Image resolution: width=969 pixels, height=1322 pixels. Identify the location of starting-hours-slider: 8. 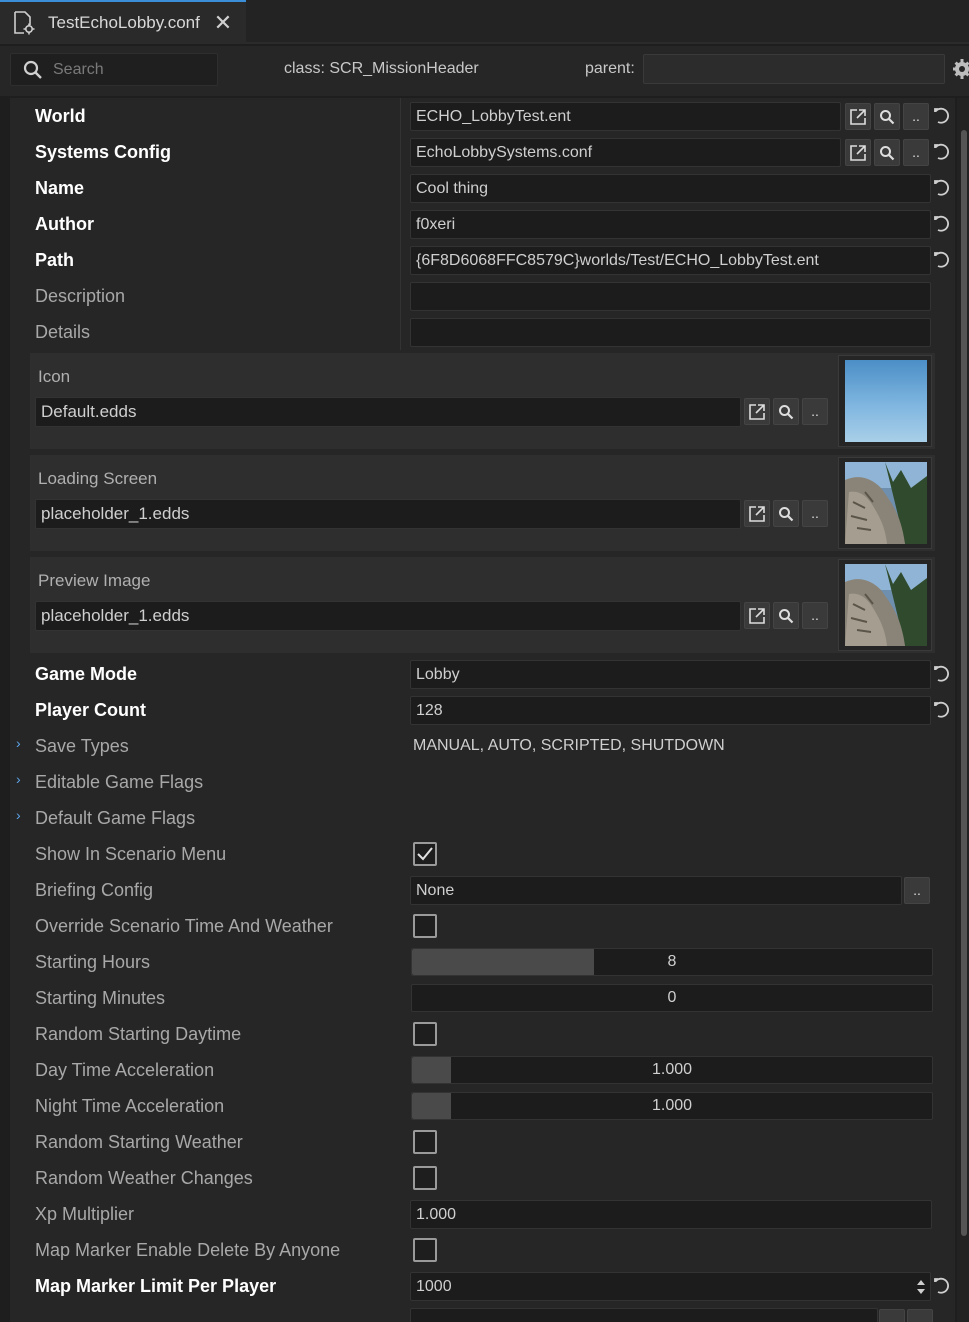
(672, 962).